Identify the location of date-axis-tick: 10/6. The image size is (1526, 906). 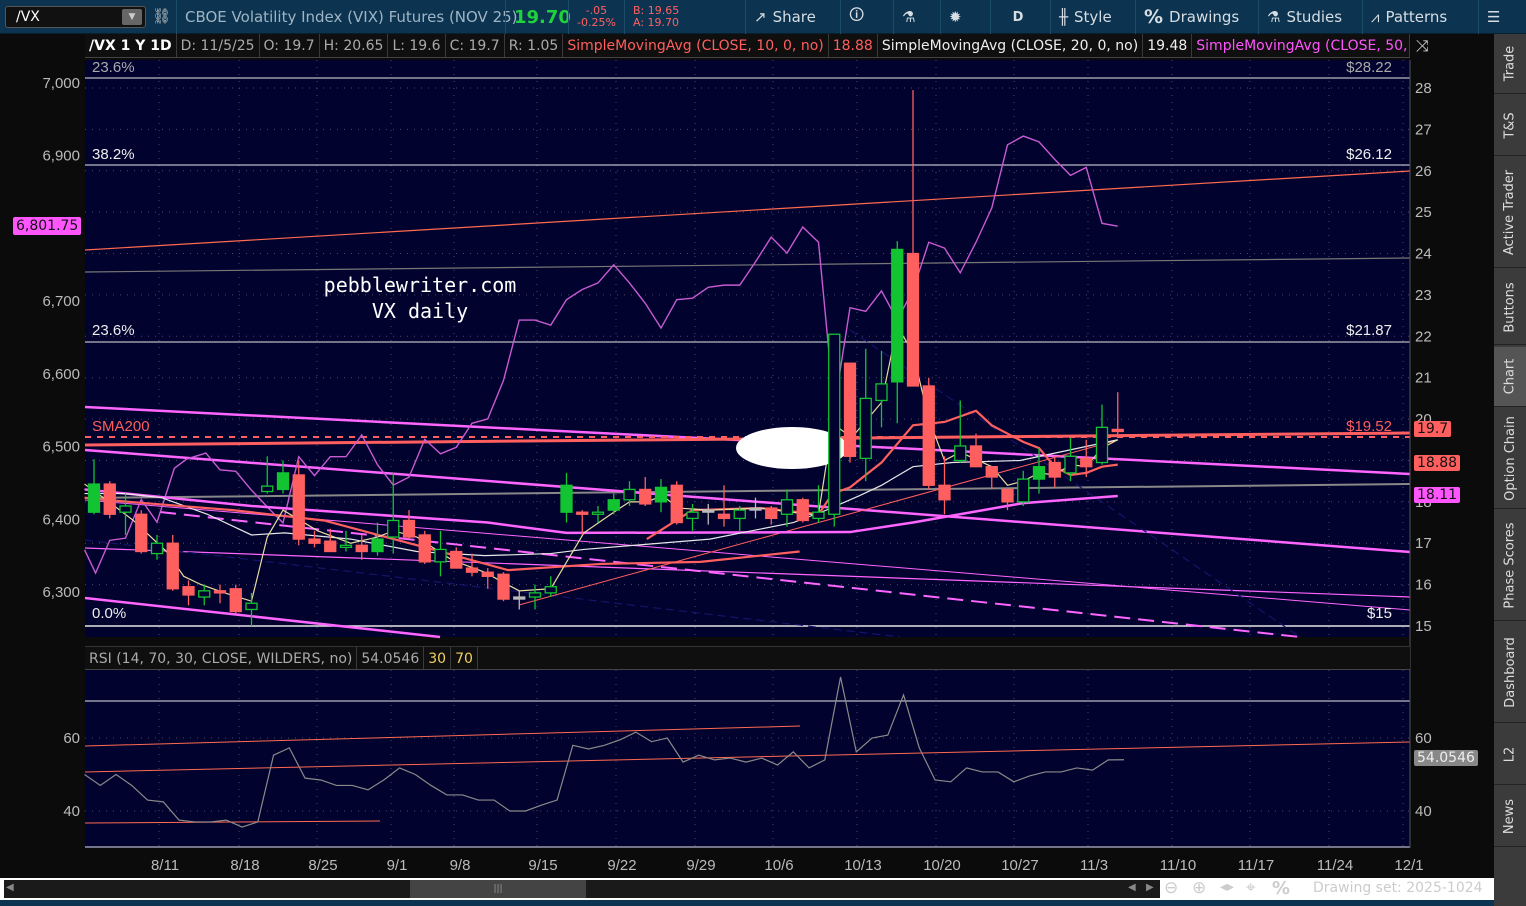
(778, 865).